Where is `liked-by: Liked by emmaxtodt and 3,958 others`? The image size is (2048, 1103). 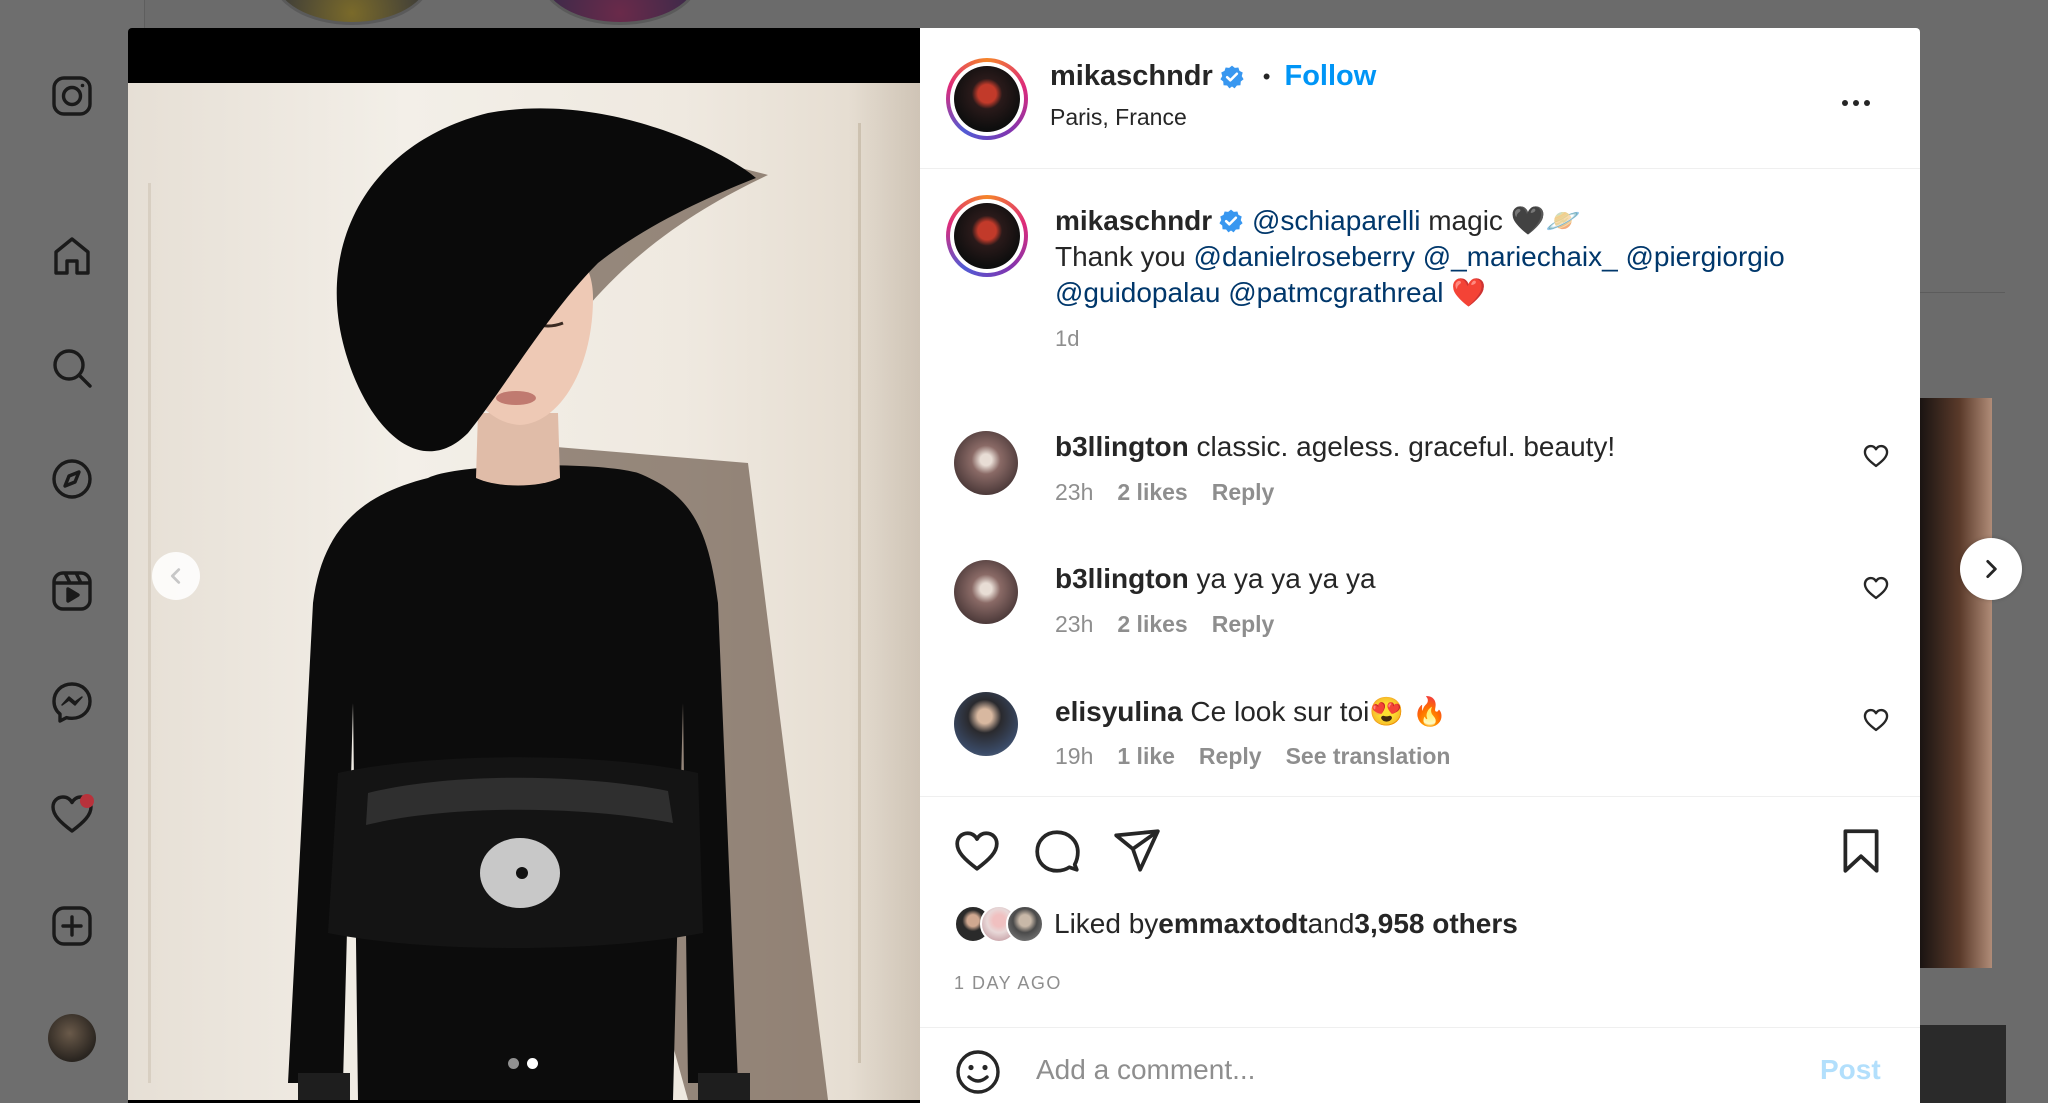 liked-by: Liked by emmaxtodt and 3,958 others is located at coordinates (1236, 924).